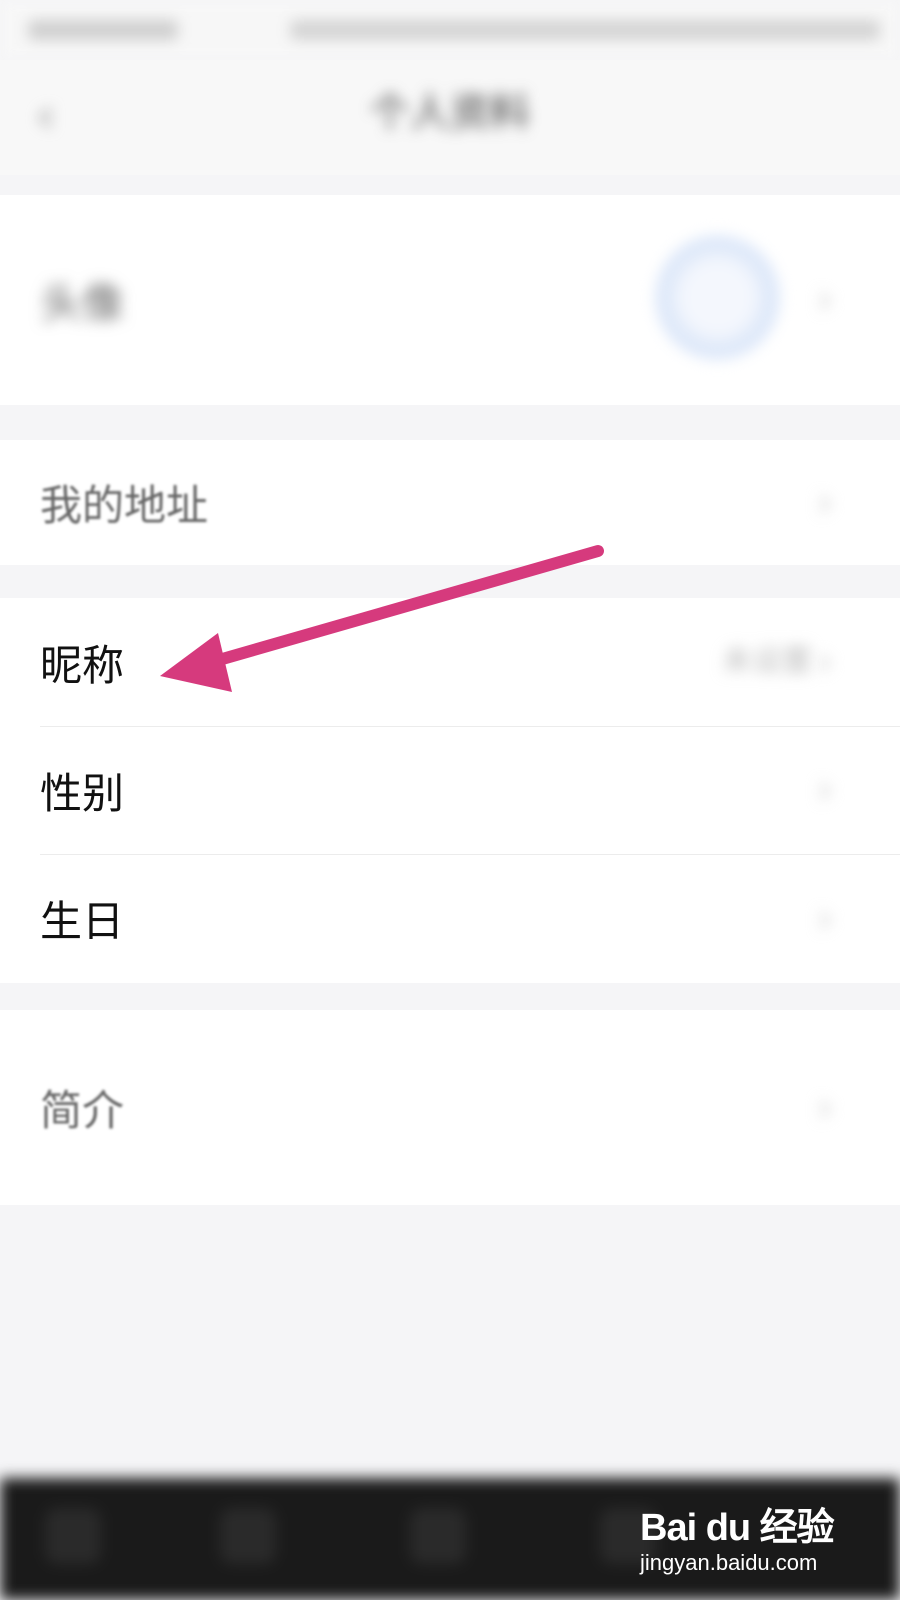 Image resolution: width=900 pixels, height=1600 pixels. I want to click on avatar-section: 头像 ›, so click(450, 300).